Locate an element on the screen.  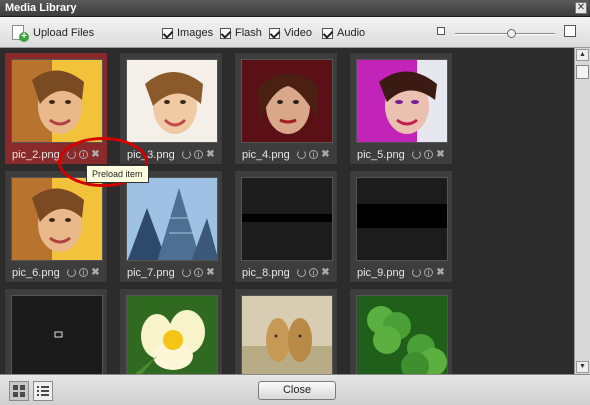
media-tile: pic_6.png i ✖ is located at coordinates (56, 226).